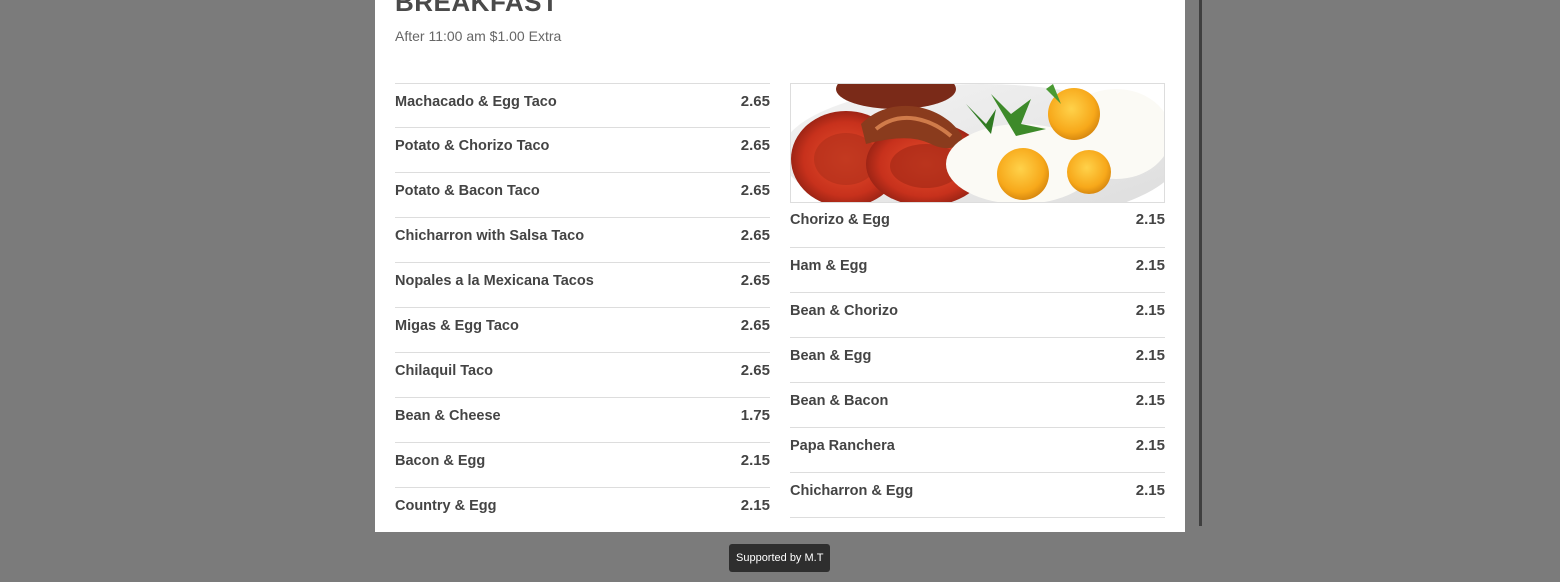  What do you see at coordinates (977, 270) in the screenshot?
I see `menu-item: Ham & Egg 2.15` at bounding box center [977, 270].